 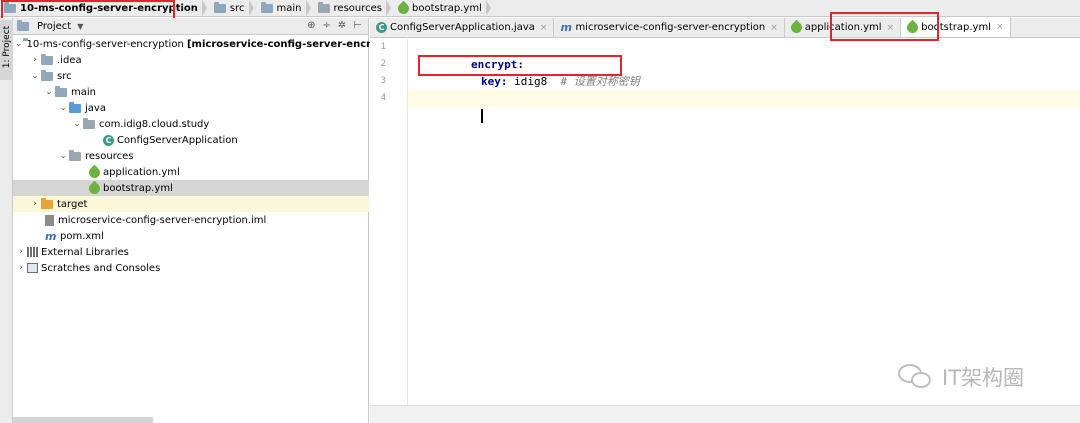 What do you see at coordinates (191, 156) in the screenshot?
I see `tree-item-resources: ⌄ resources` at bounding box center [191, 156].